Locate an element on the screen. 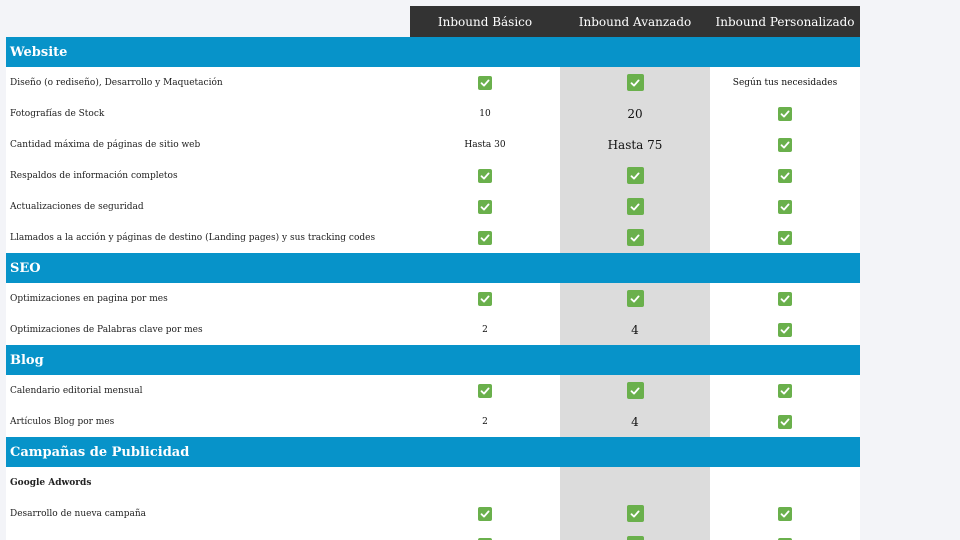  feature-label is located at coordinates (208, 534).